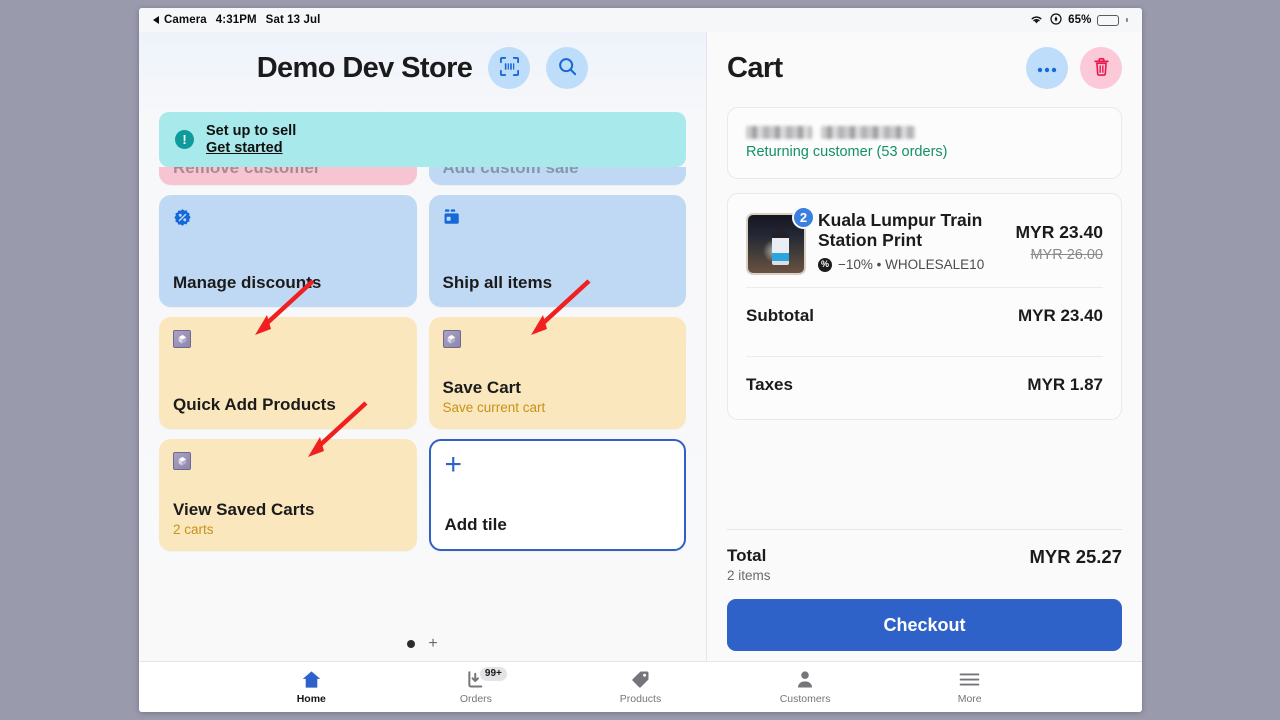 Image resolution: width=1280 pixels, height=720 pixels. Describe the element at coordinates (640, 698) in the screenshot. I see `nav-label: Products` at that location.